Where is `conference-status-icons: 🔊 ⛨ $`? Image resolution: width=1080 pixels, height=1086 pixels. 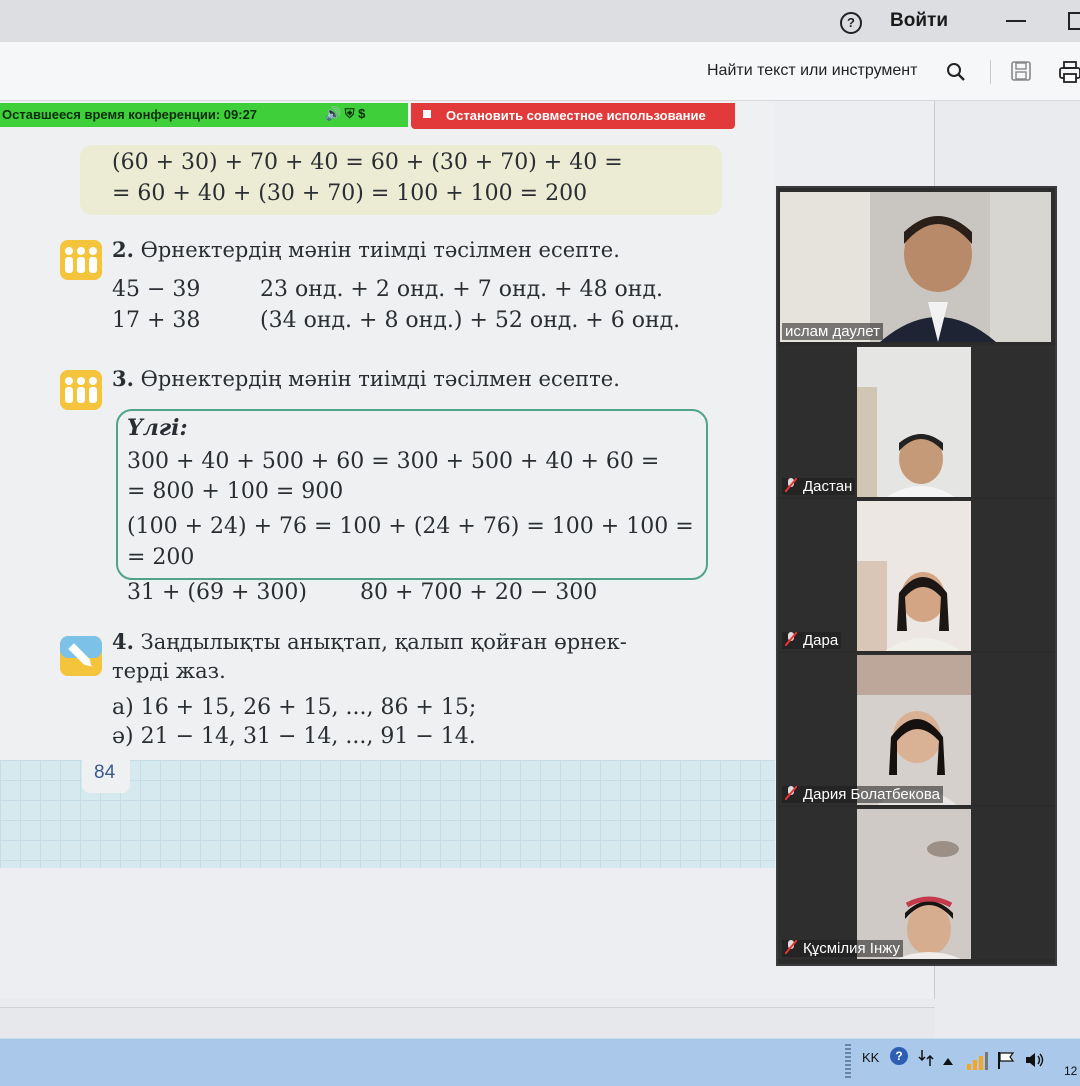
conference-status-icons: 🔊 ⛨ $ is located at coordinates (345, 114).